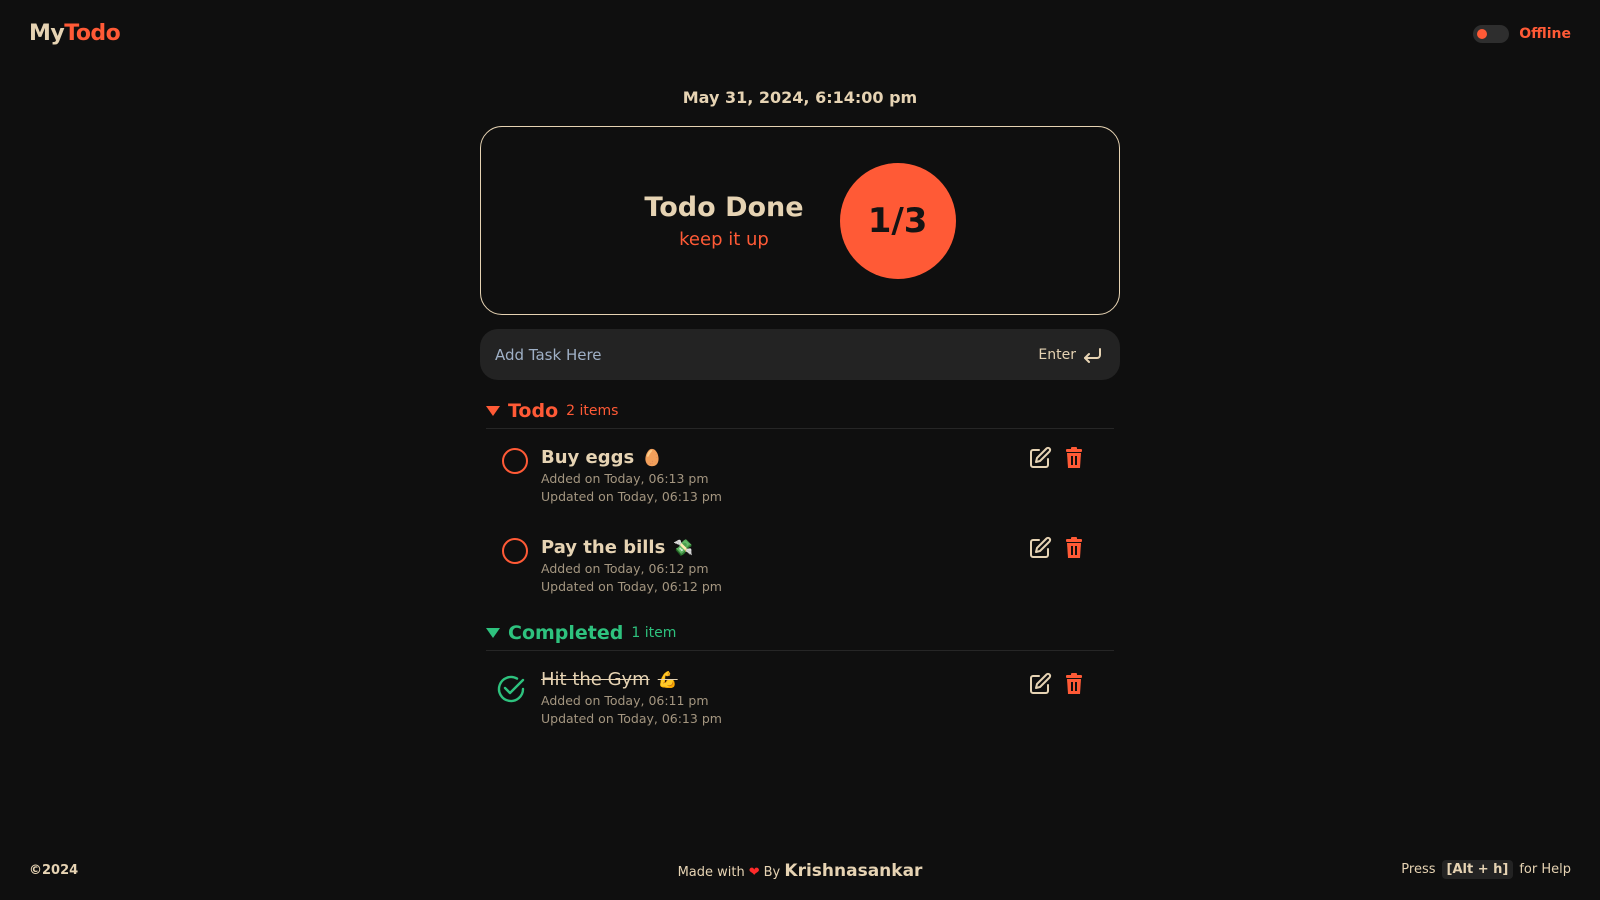  I want to click on todo-section-header: Todo 2 items, so click(800, 411).